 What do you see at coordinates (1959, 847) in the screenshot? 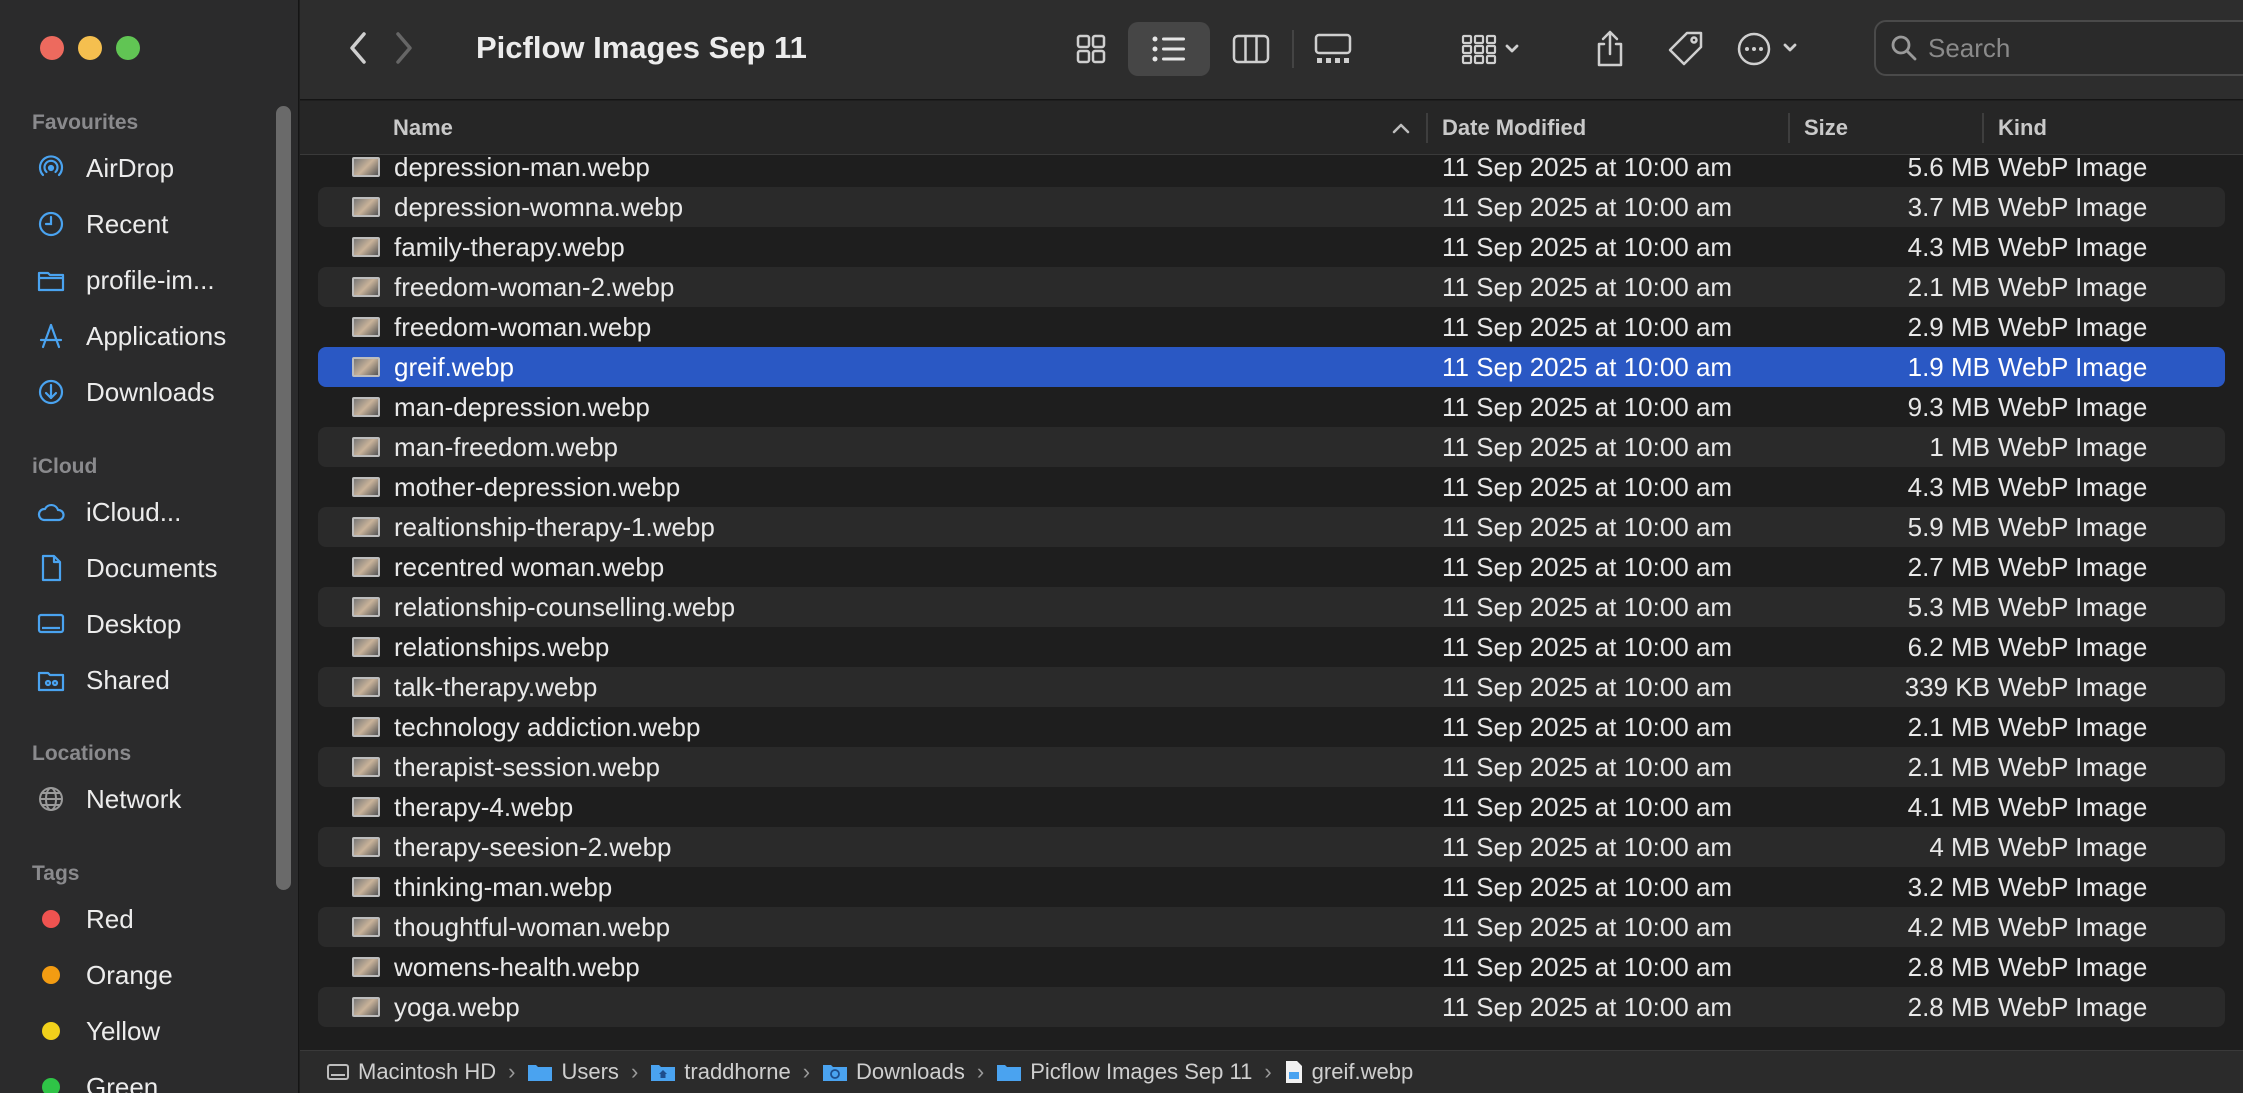
I see `file-size: 4 MB` at bounding box center [1959, 847].